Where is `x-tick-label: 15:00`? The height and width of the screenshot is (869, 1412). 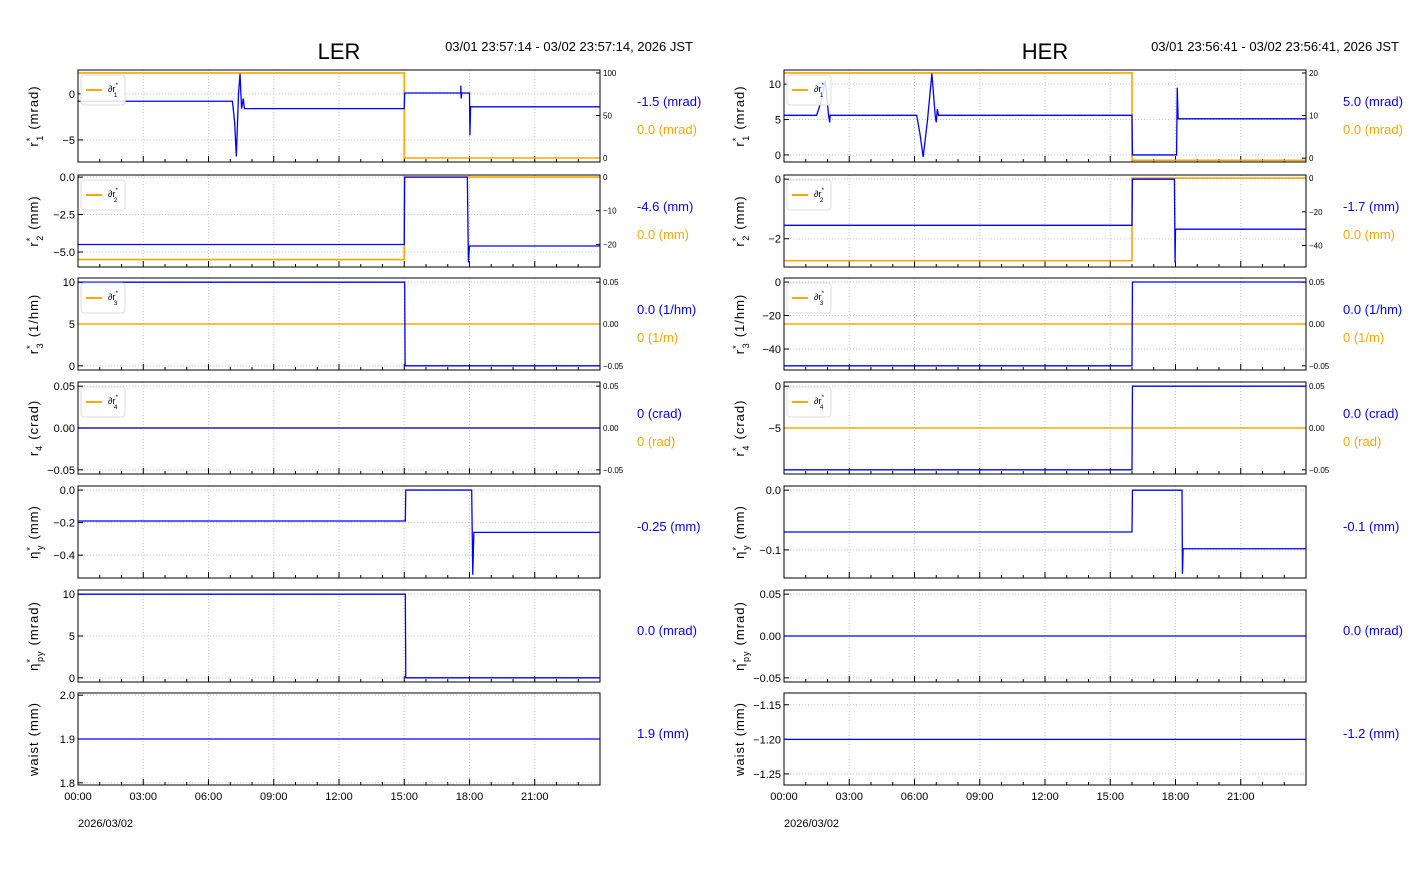
x-tick-label: 15:00 is located at coordinates (1110, 797).